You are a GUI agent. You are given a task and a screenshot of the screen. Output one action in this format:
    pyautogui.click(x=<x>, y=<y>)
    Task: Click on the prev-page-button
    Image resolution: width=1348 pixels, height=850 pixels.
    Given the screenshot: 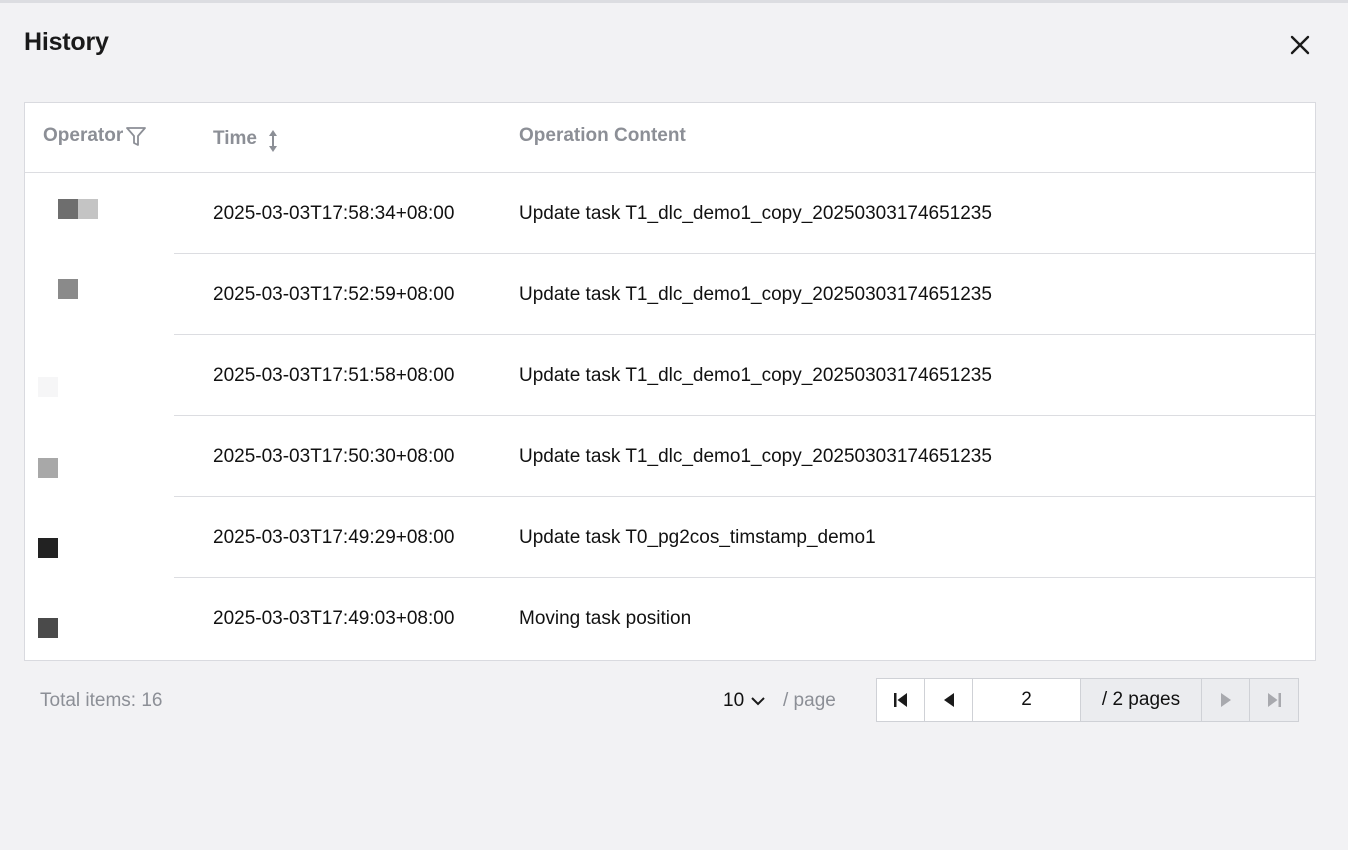 What is the action you would take?
    pyautogui.click(x=949, y=700)
    